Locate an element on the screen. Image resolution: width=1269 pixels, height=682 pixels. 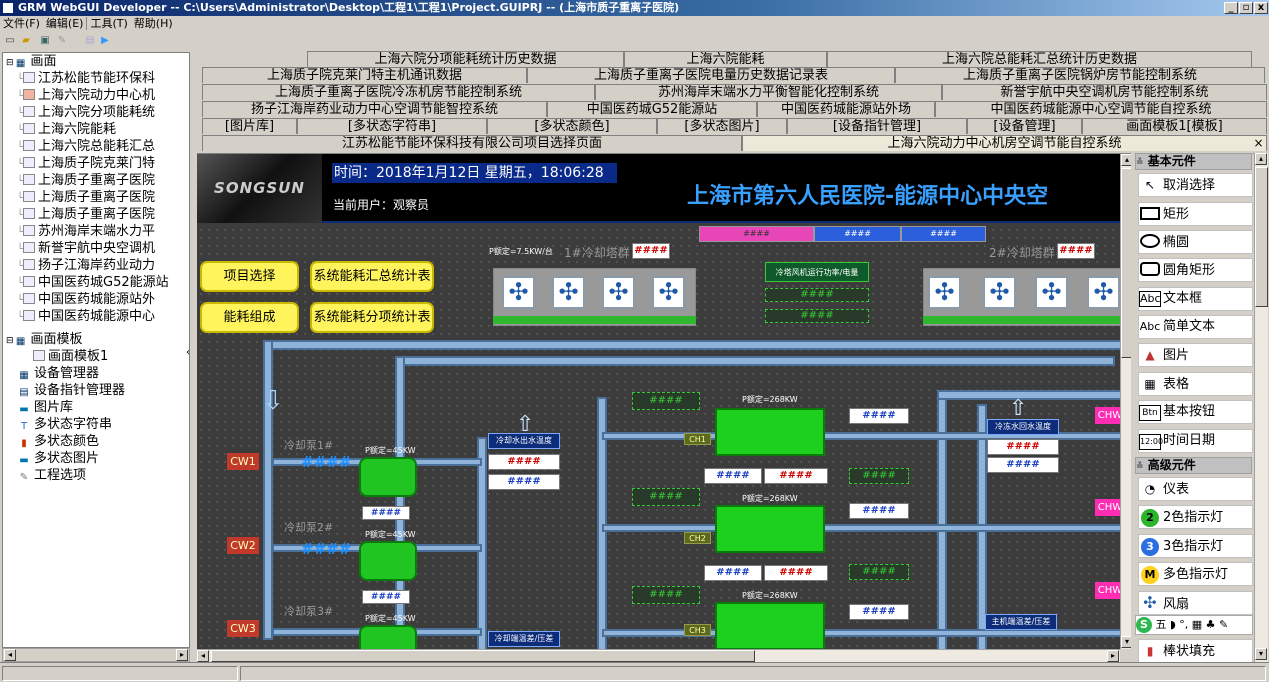
tab-row3-1: 苏州海岸末端水力平衡智能化控制系统 is located at coordinates (768, 92).